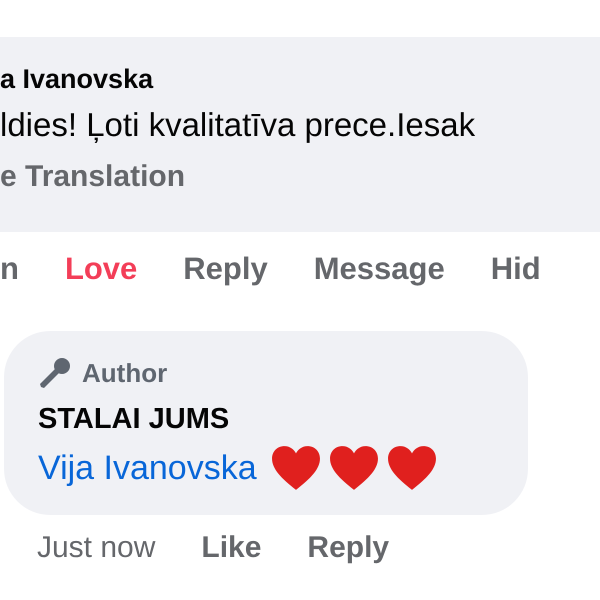 Image resolution: width=600 pixels, height=600 pixels. What do you see at coordinates (379, 269) in the screenshot?
I see `action-link: Message` at bounding box center [379, 269].